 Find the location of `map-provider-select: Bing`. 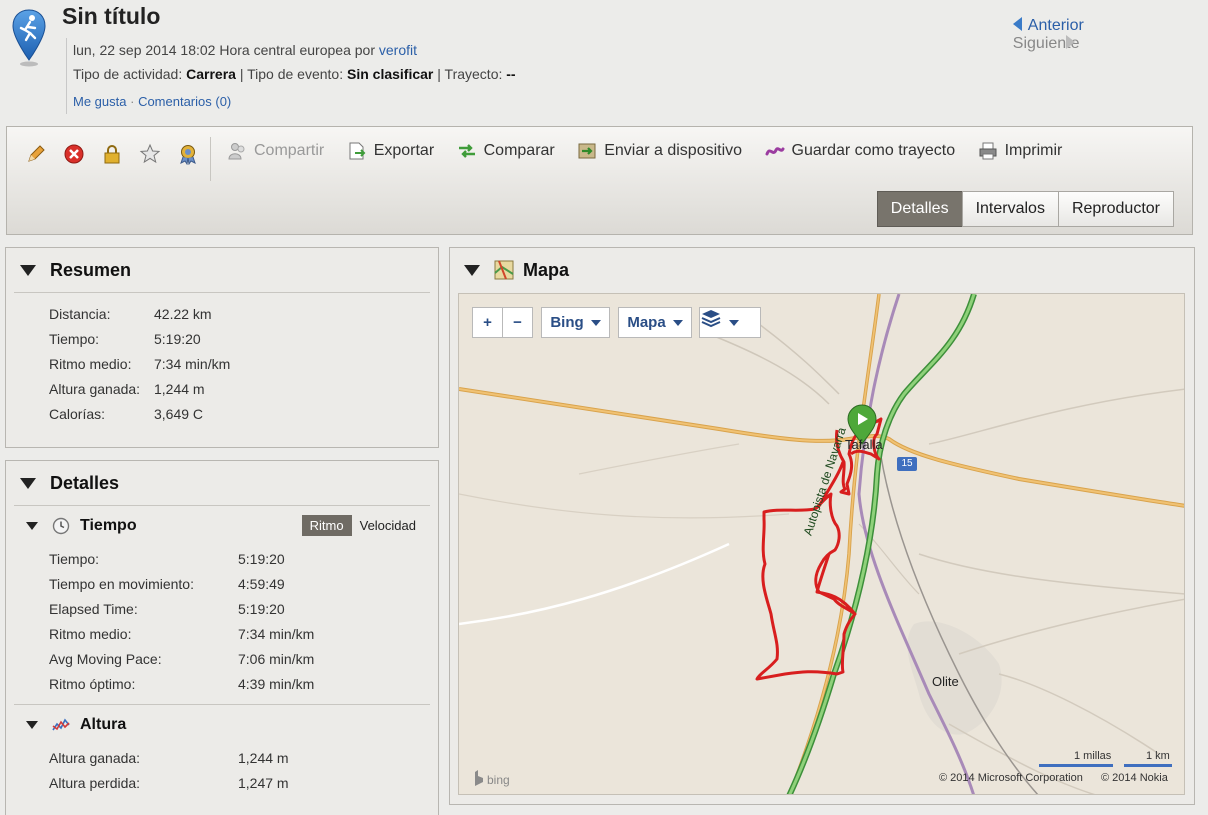

map-provider-select: Bing is located at coordinates (575, 322).